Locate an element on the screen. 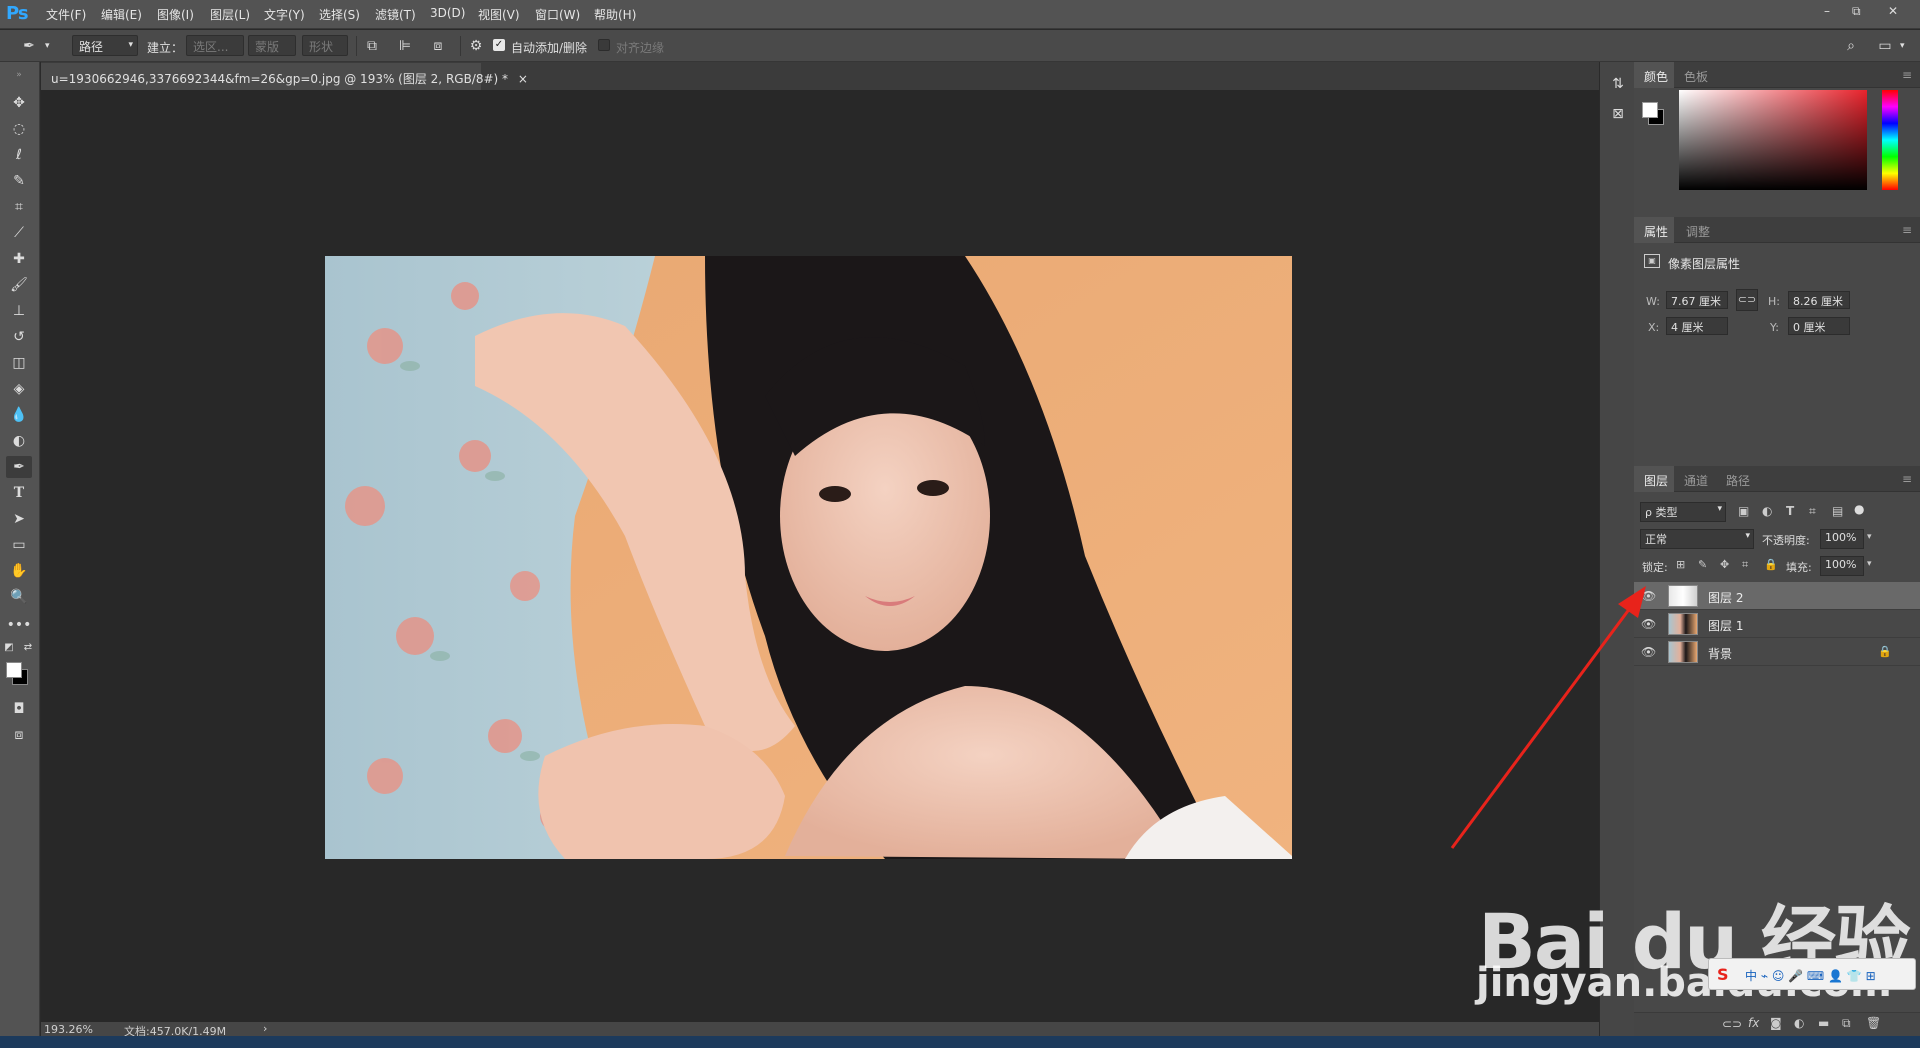  workspace-icon: ▭ is located at coordinates (1885, 46).